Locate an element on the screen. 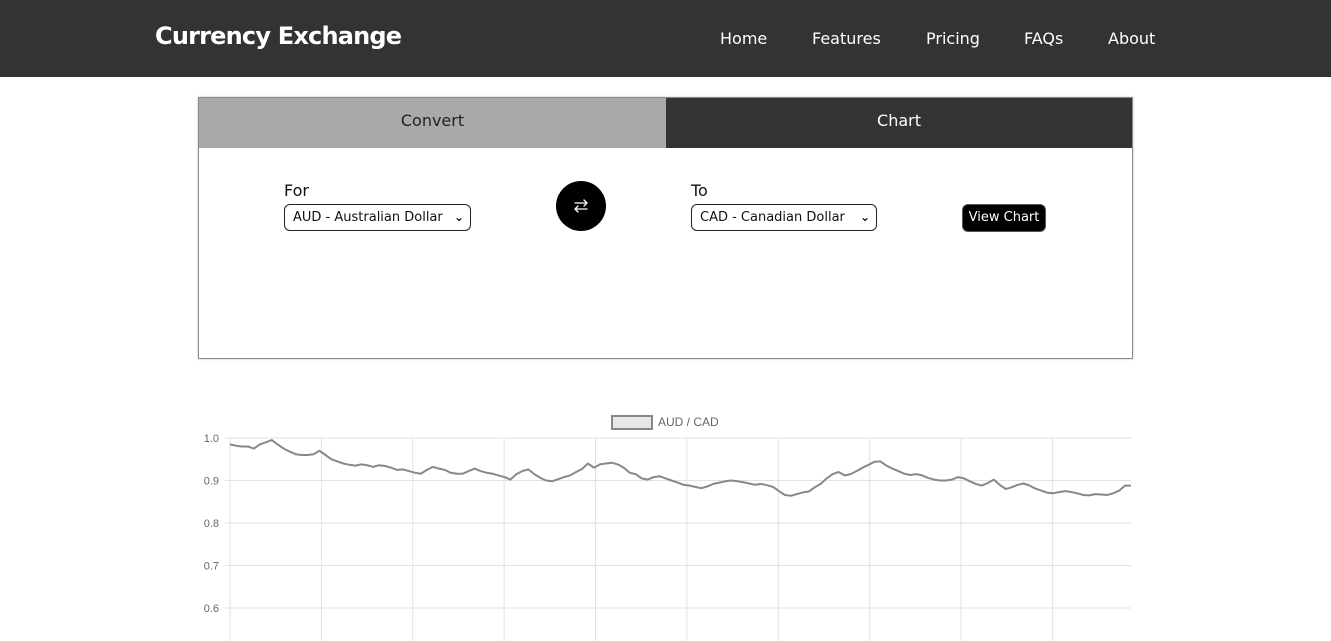 The image size is (1331, 641). view-chart-button: View Chart is located at coordinates (1004, 218).